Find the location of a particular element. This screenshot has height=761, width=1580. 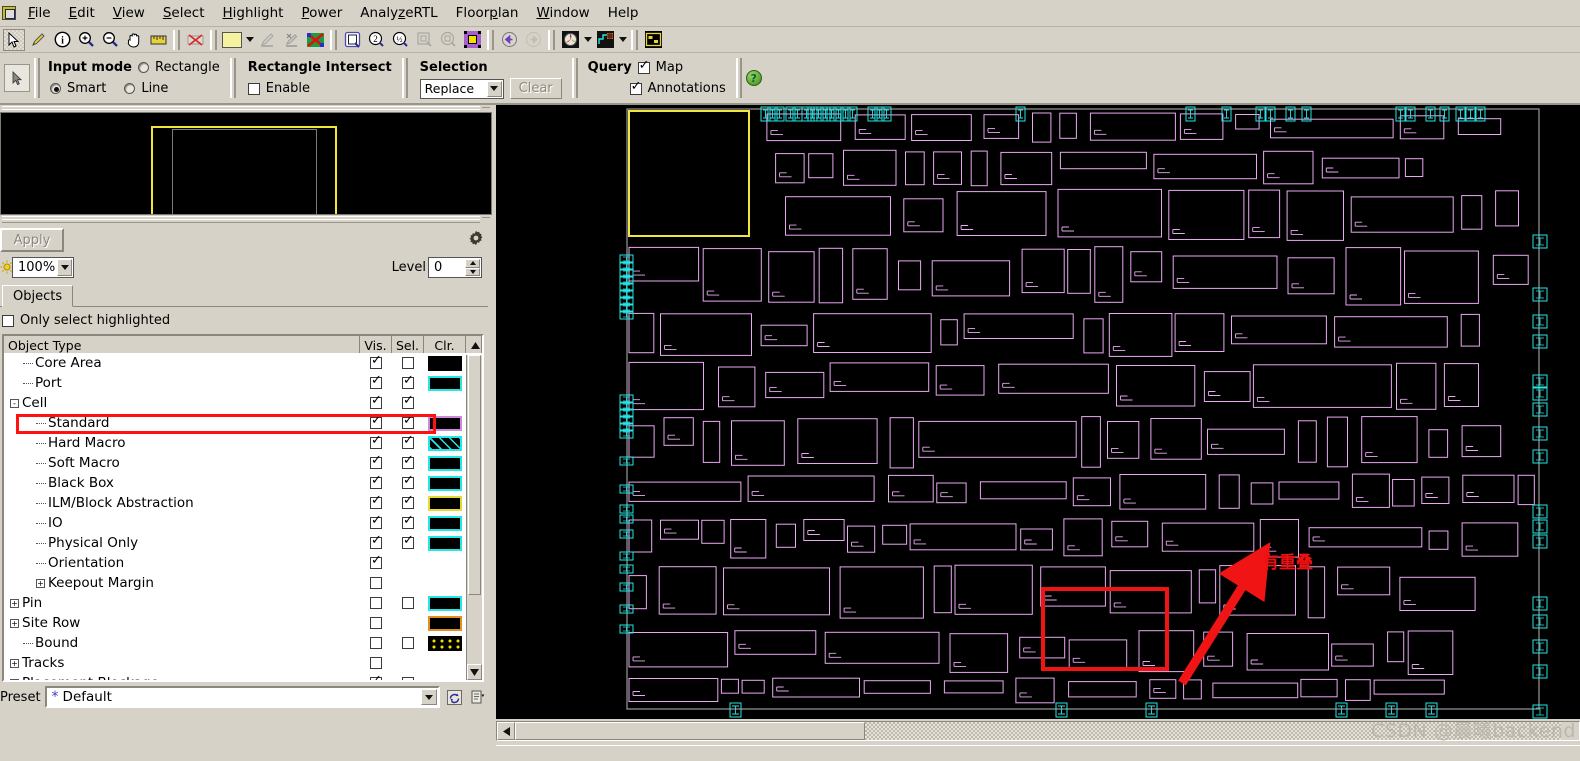

object-type-cell: + Site Row is located at coordinates (182, 623).